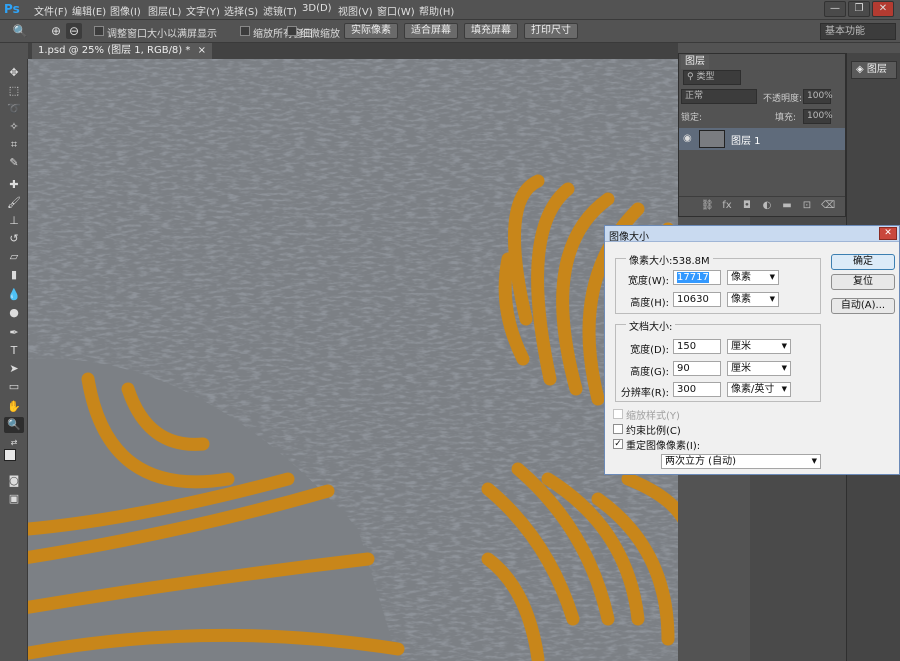  Describe the element at coordinates (14, 127) in the screenshot. I see `magic-wand-tool-icon: ✧` at that location.